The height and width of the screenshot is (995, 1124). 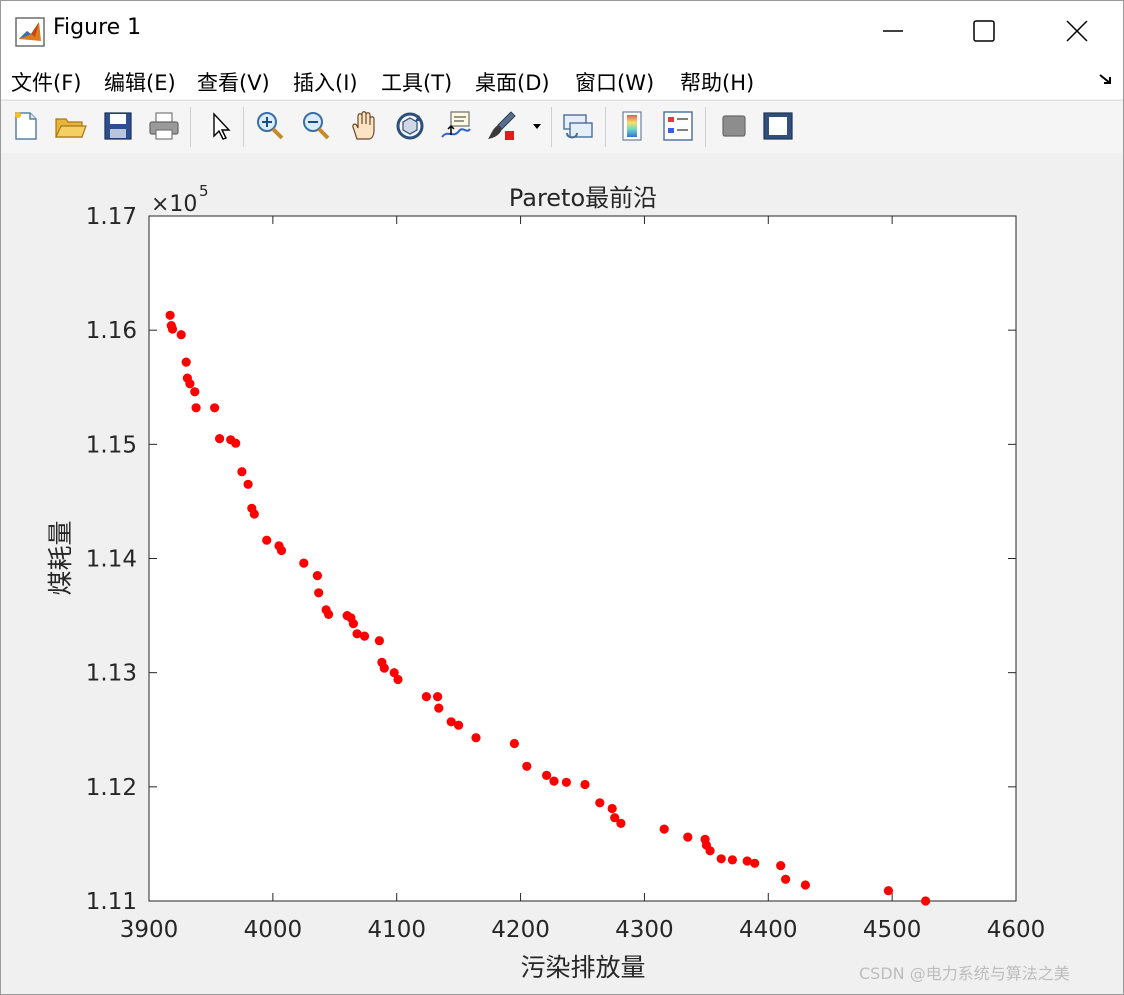 What do you see at coordinates (582, 967) in the screenshot?
I see `x-axis-label: 污染排放量` at bounding box center [582, 967].